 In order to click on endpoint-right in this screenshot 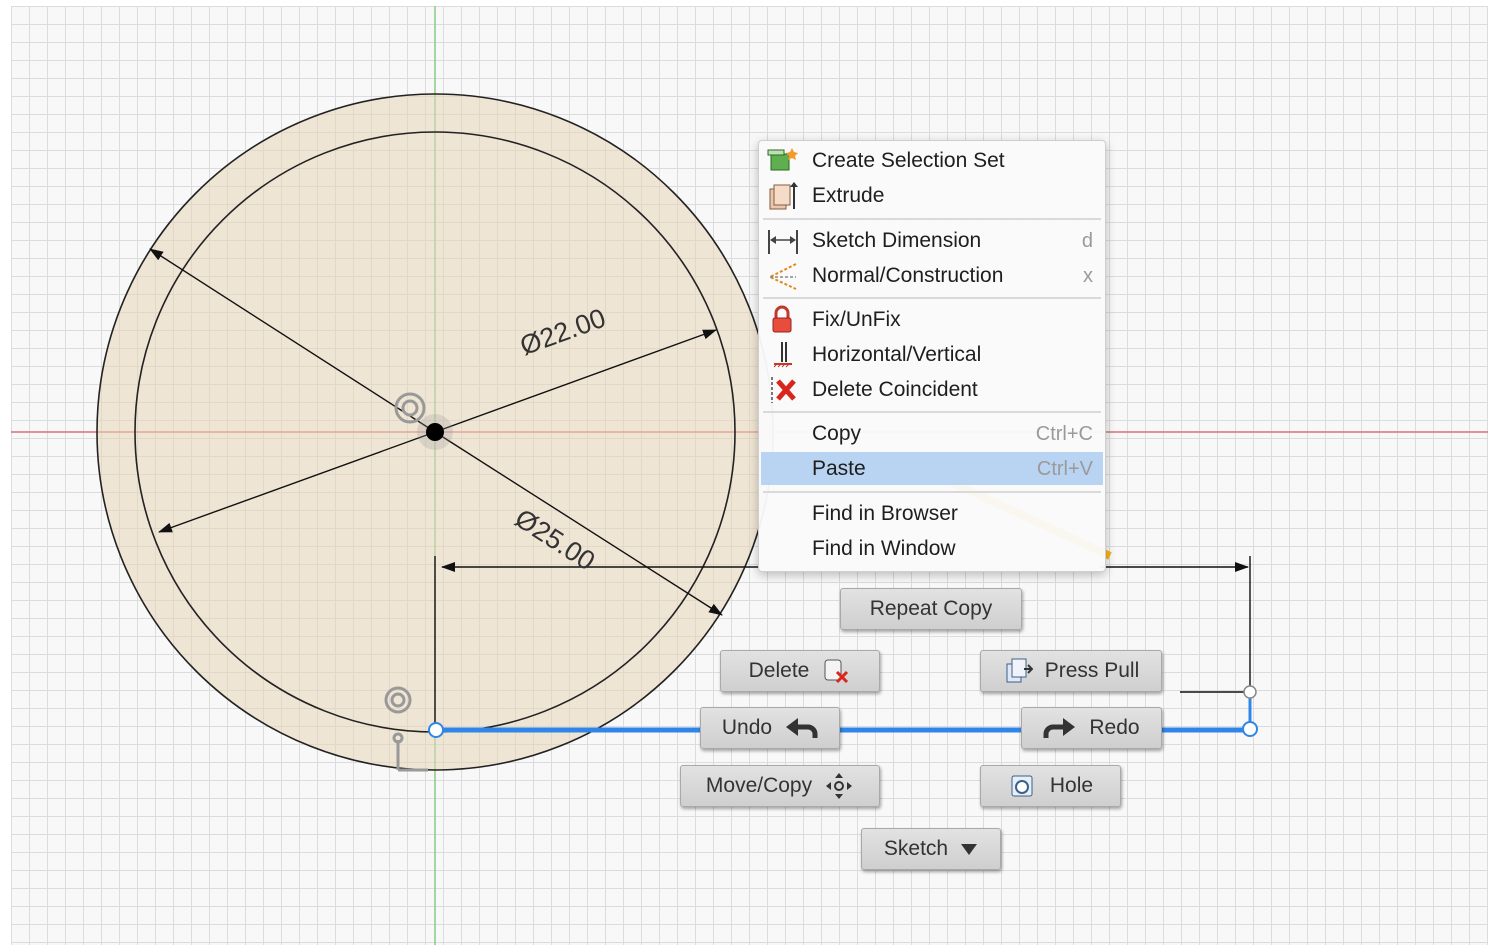, I will do `click(1250, 729)`.